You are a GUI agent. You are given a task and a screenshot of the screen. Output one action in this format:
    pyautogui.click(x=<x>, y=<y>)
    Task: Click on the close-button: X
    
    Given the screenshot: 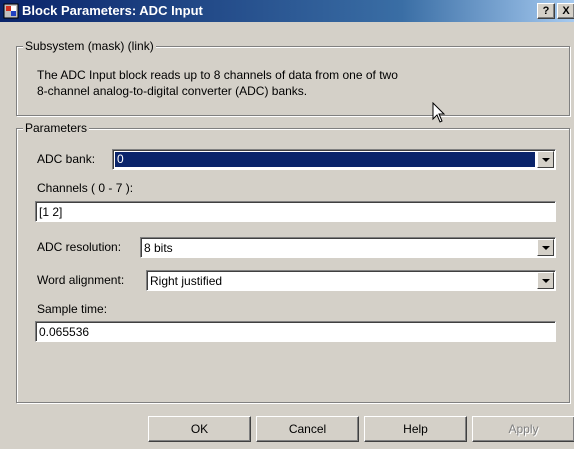 What is the action you would take?
    pyautogui.click(x=565, y=11)
    